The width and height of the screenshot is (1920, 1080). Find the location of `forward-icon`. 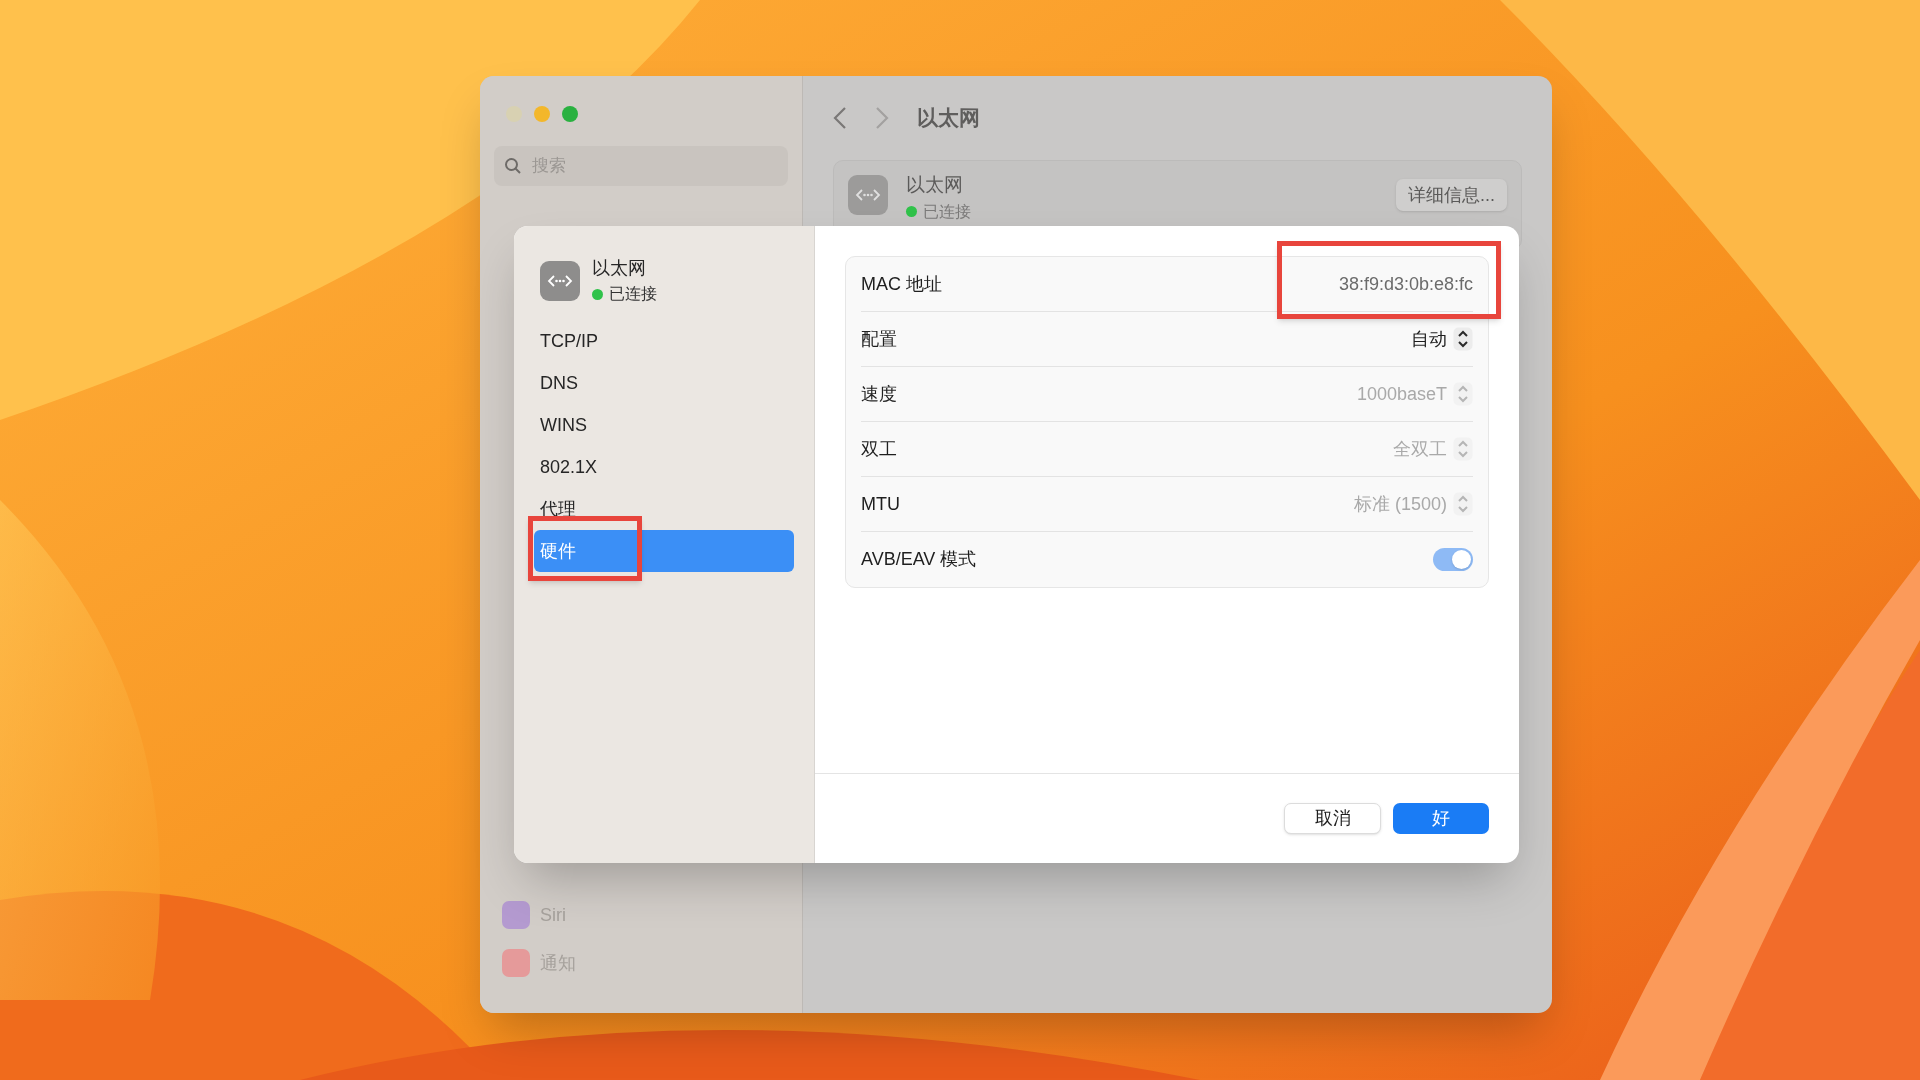

forward-icon is located at coordinates (882, 118).